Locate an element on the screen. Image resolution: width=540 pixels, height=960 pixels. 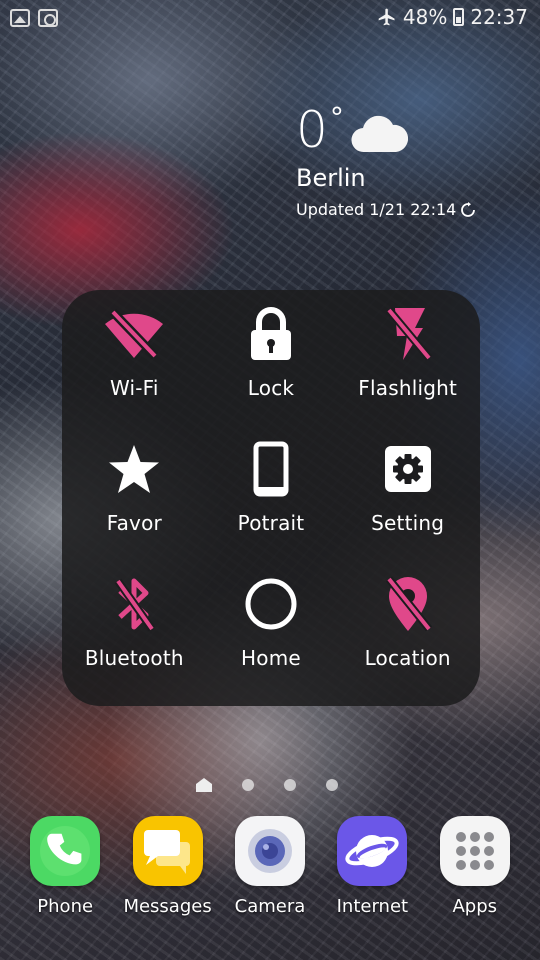
page-indicator is located at coordinates (267, 785).